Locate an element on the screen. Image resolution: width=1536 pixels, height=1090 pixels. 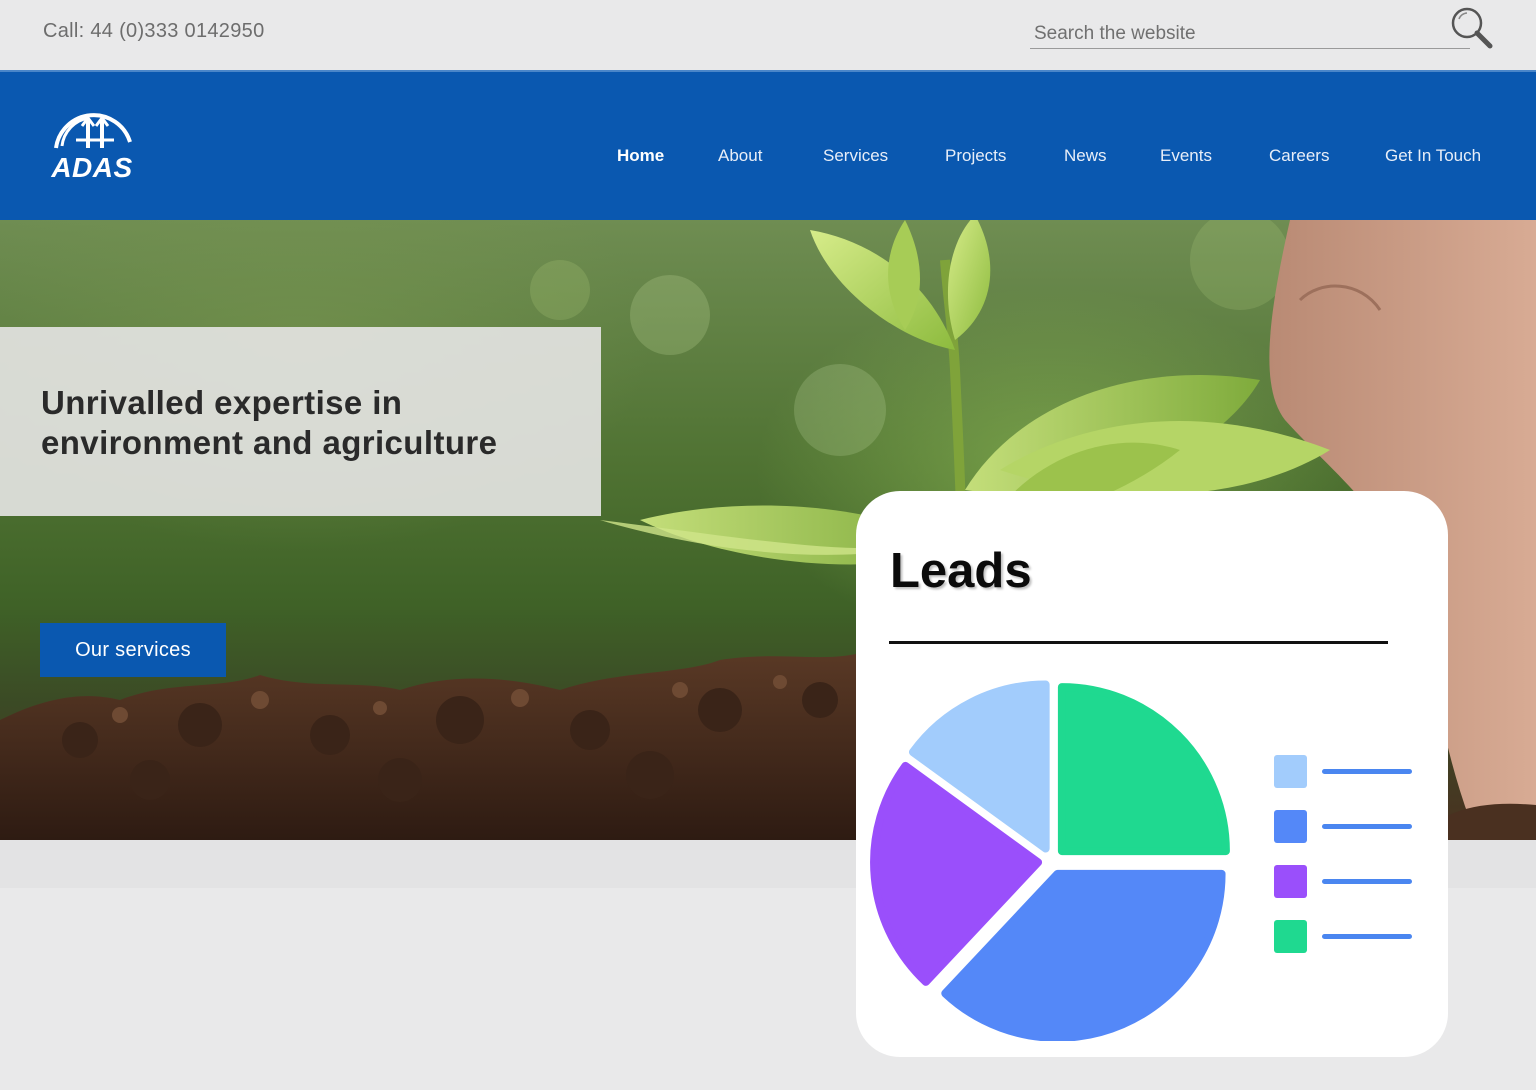
card-title: Leads is located at coordinates (961, 571).